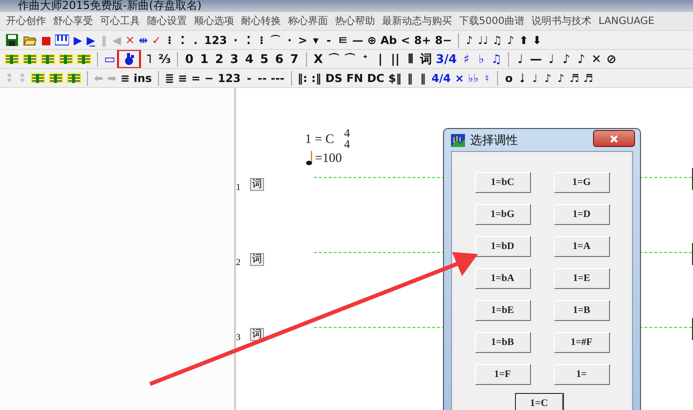  Describe the element at coordinates (129, 59) in the screenshot. I see `key-signature-icon` at that location.